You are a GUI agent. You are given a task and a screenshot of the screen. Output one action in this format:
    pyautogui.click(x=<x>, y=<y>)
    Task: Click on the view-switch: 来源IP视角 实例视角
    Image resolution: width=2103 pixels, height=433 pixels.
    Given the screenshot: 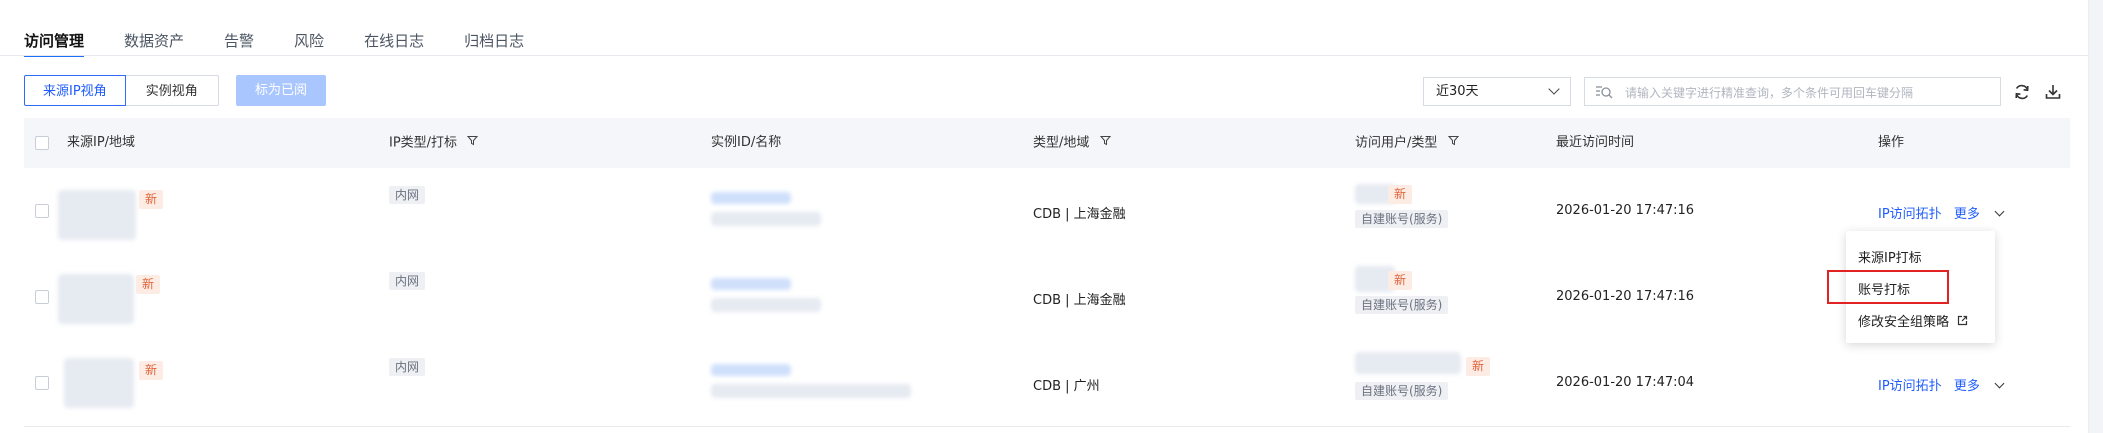 What is the action you would take?
    pyautogui.click(x=121, y=90)
    